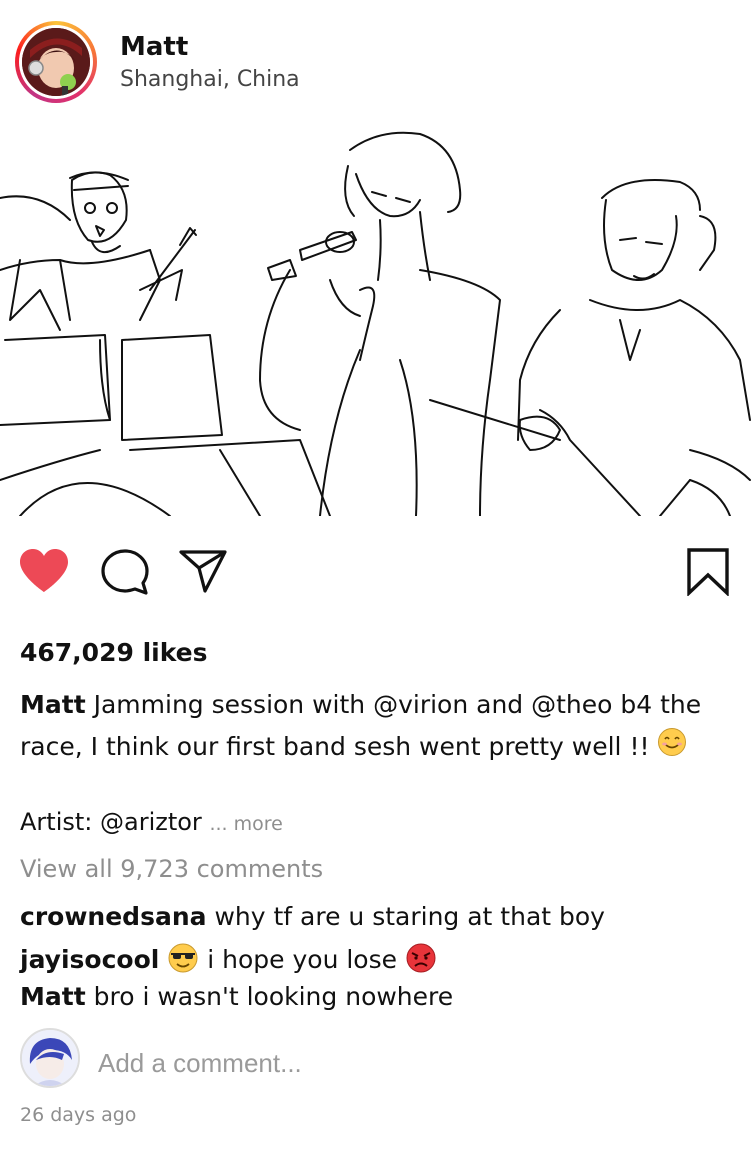  Describe the element at coordinates (302, 959) in the screenshot. I see `comment-text: i hope you lose` at that location.